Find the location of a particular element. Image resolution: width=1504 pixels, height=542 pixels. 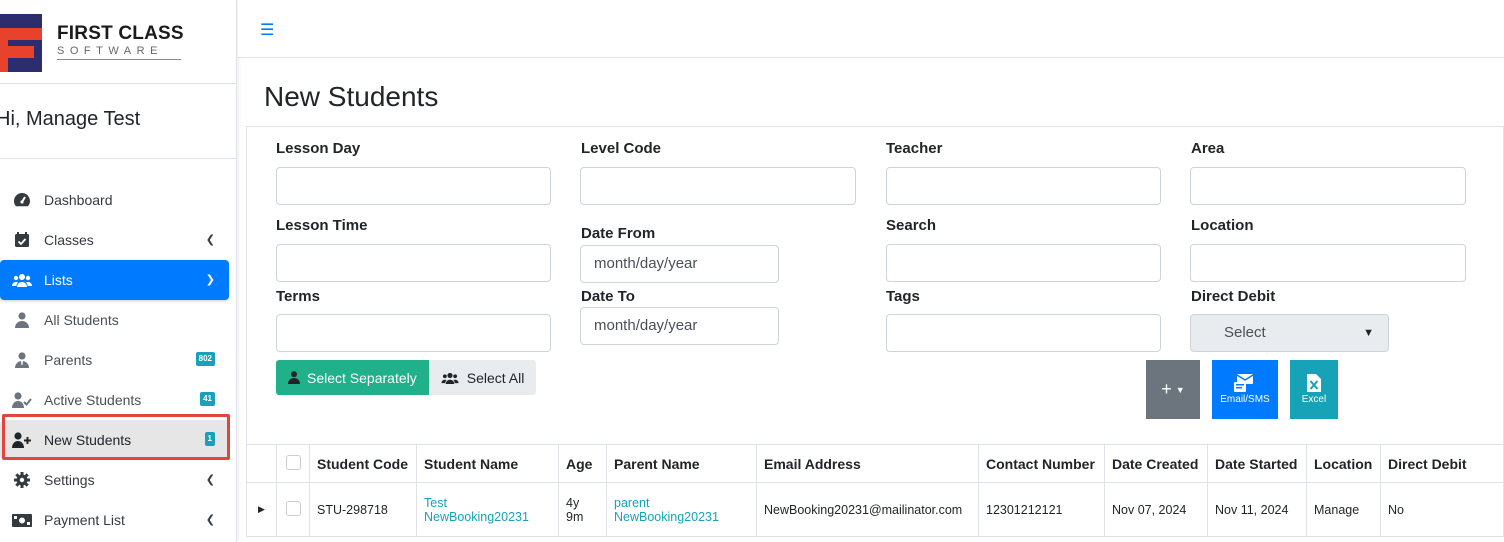

date-to-input: month/day/year is located at coordinates (679, 326).